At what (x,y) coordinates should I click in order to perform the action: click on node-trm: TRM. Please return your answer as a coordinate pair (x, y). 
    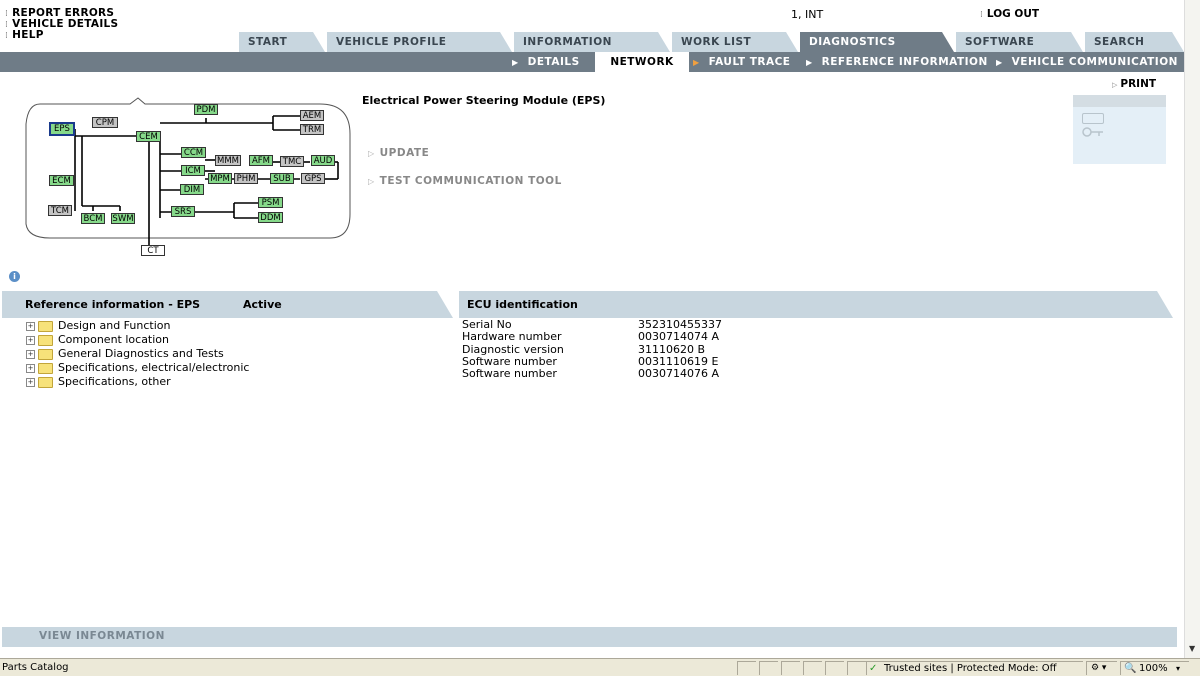
    Looking at the image, I should click on (312, 129).